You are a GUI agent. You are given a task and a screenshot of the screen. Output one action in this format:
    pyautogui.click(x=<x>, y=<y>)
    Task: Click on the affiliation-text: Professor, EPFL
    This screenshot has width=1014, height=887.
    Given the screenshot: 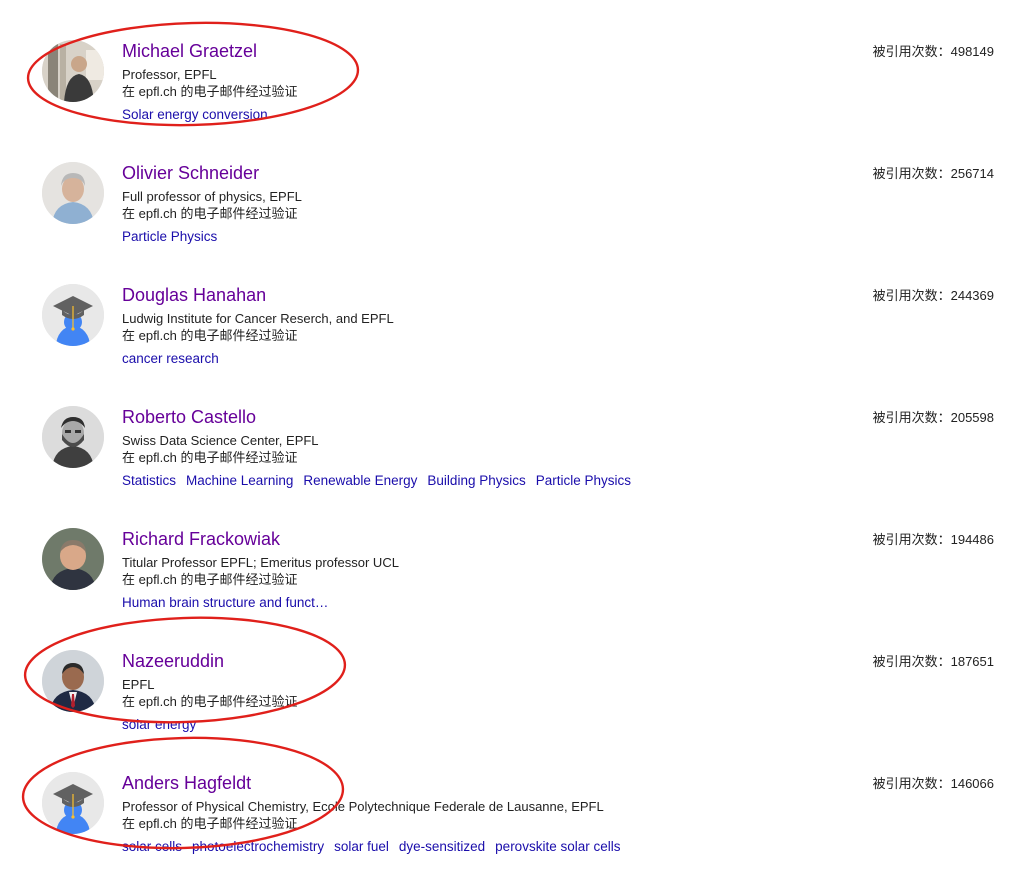 What is the action you would take?
    pyautogui.click(x=169, y=74)
    